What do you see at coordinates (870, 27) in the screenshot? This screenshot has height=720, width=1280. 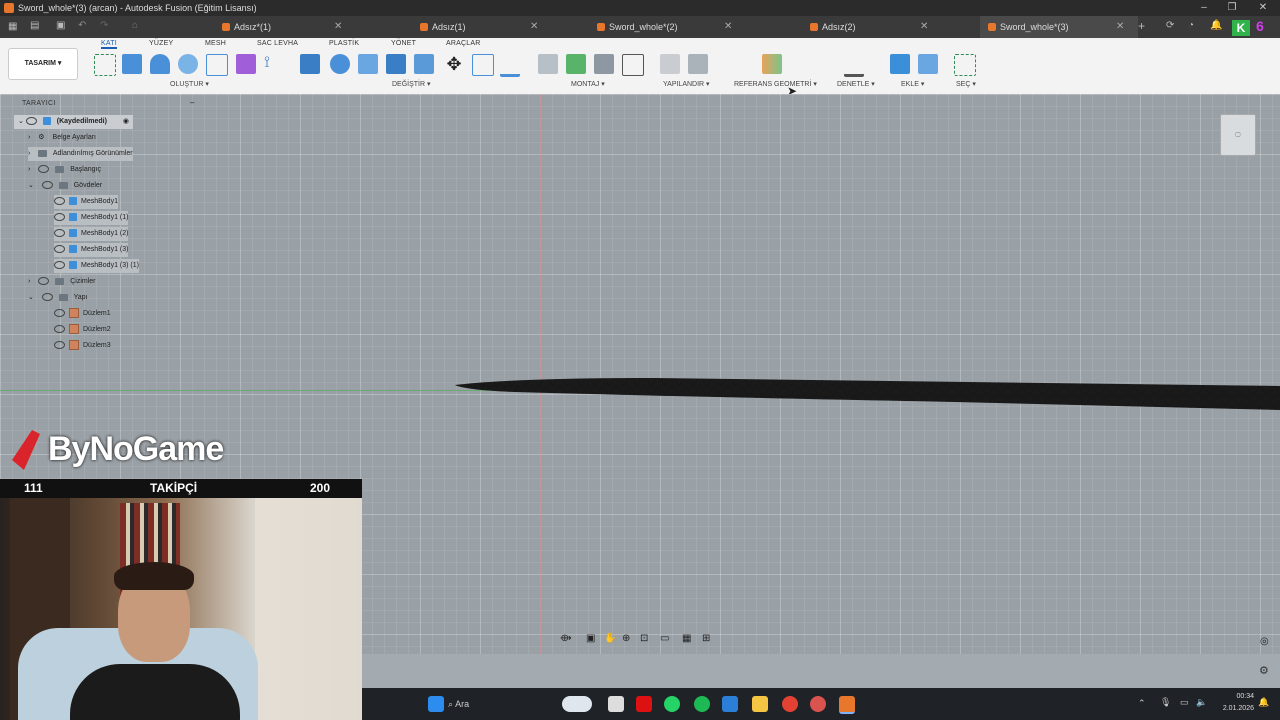 I see `tab-adsiz-2: Adsız(2) ✕` at bounding box center [870, 27].